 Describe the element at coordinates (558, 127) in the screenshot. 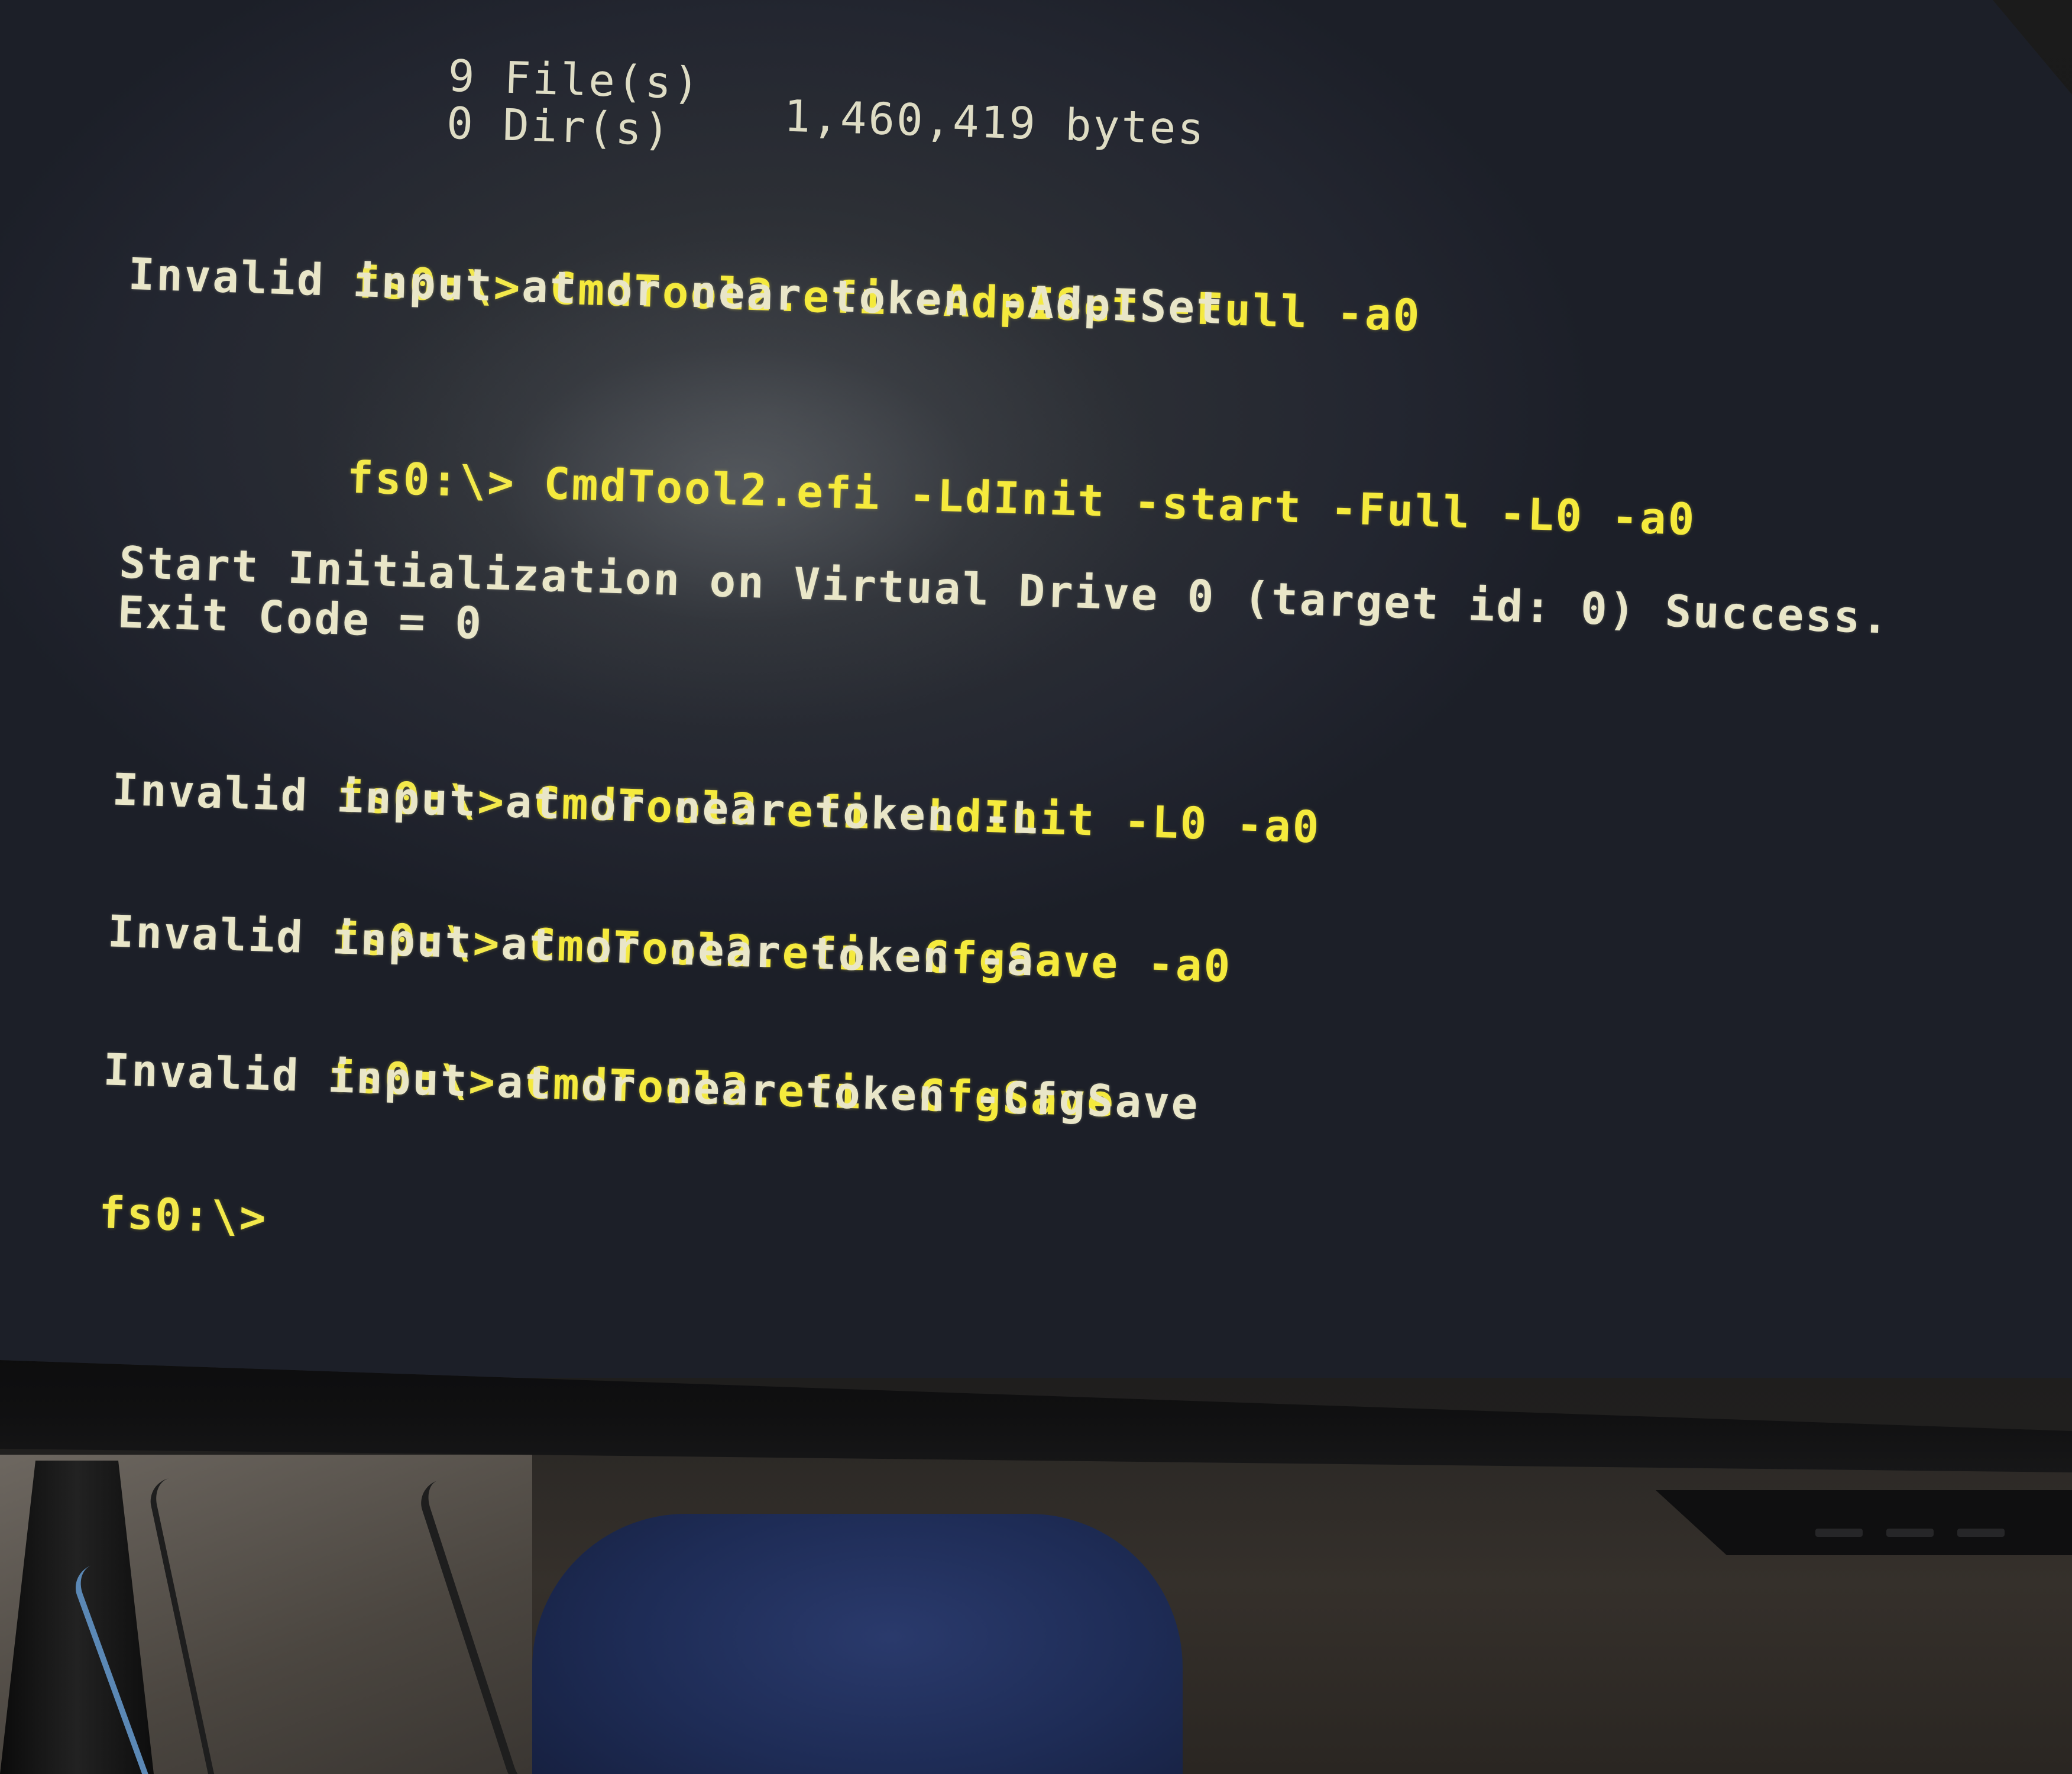

I see `dir-dirs-count: 0 Dir(s)` at that location.